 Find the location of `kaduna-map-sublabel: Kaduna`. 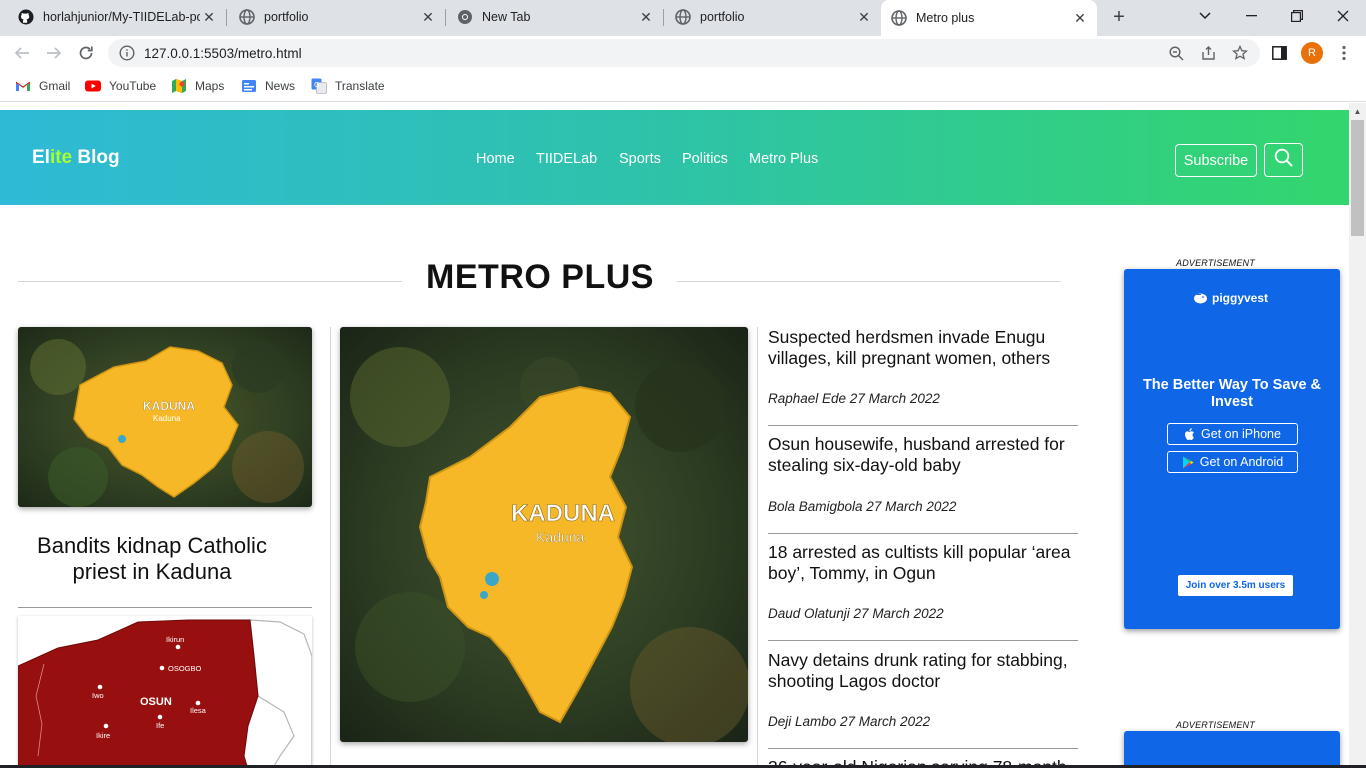

kaduna-map-sublabel: Kaduna is located at coordinates (167, 418).